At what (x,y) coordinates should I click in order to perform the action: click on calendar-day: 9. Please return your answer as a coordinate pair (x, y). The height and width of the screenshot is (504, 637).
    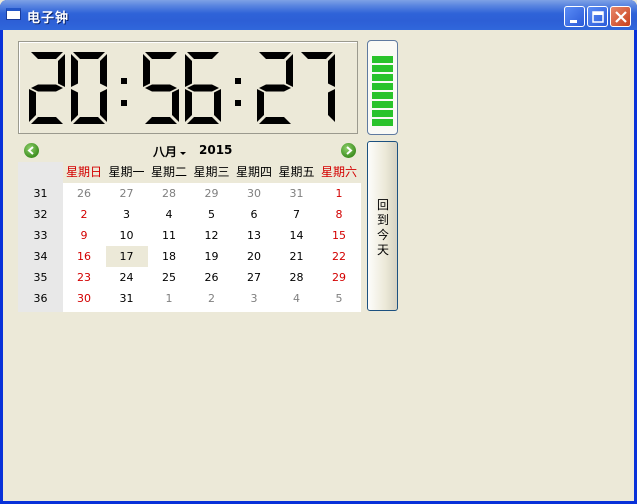
    Looking at the image, I should click on (84, 235).